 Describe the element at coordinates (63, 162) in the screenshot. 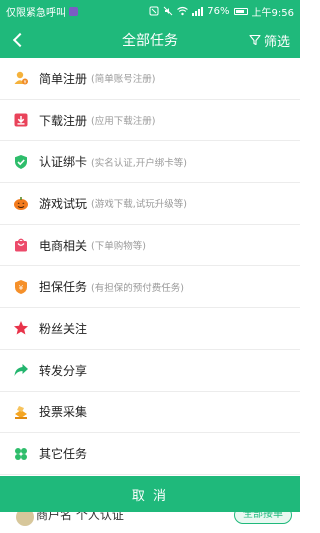

I see `category-name: 认证绑卡` at that location.